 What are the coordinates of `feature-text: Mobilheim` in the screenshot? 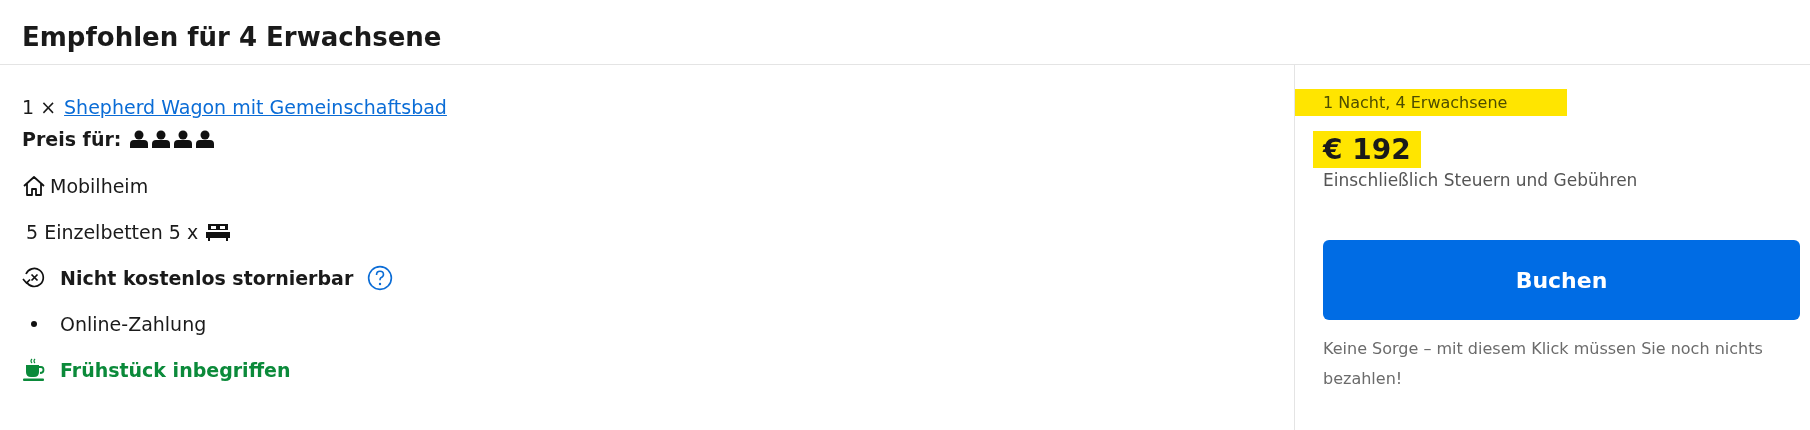 It's located at (99, 186).